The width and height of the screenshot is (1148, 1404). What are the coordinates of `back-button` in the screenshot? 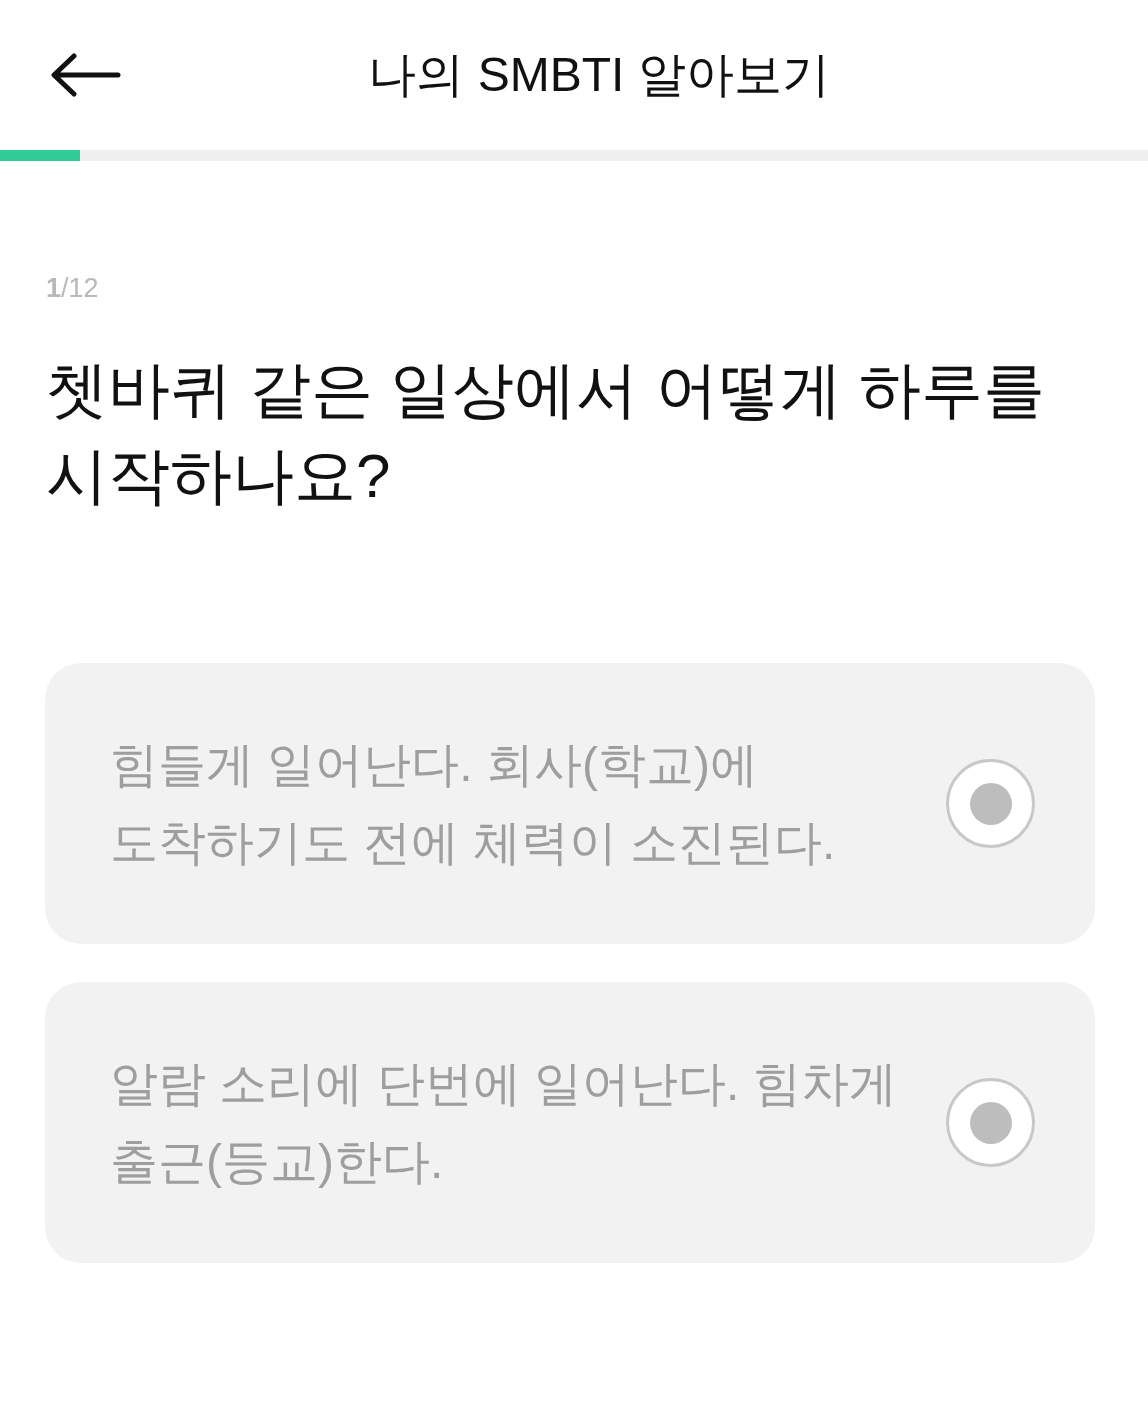 It's located at (86, 75).